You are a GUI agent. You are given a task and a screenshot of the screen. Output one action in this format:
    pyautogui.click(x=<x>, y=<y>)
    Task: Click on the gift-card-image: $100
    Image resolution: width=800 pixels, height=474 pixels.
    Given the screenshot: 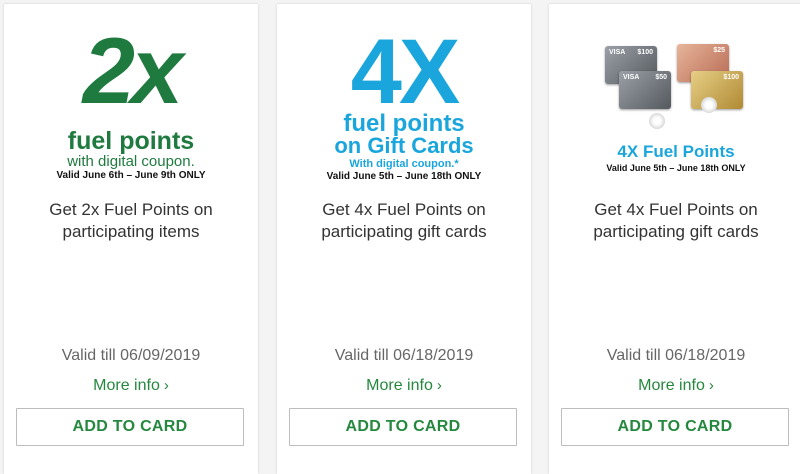 What is the action you would take?
    pyautogui.click(x=717, y=90)
    